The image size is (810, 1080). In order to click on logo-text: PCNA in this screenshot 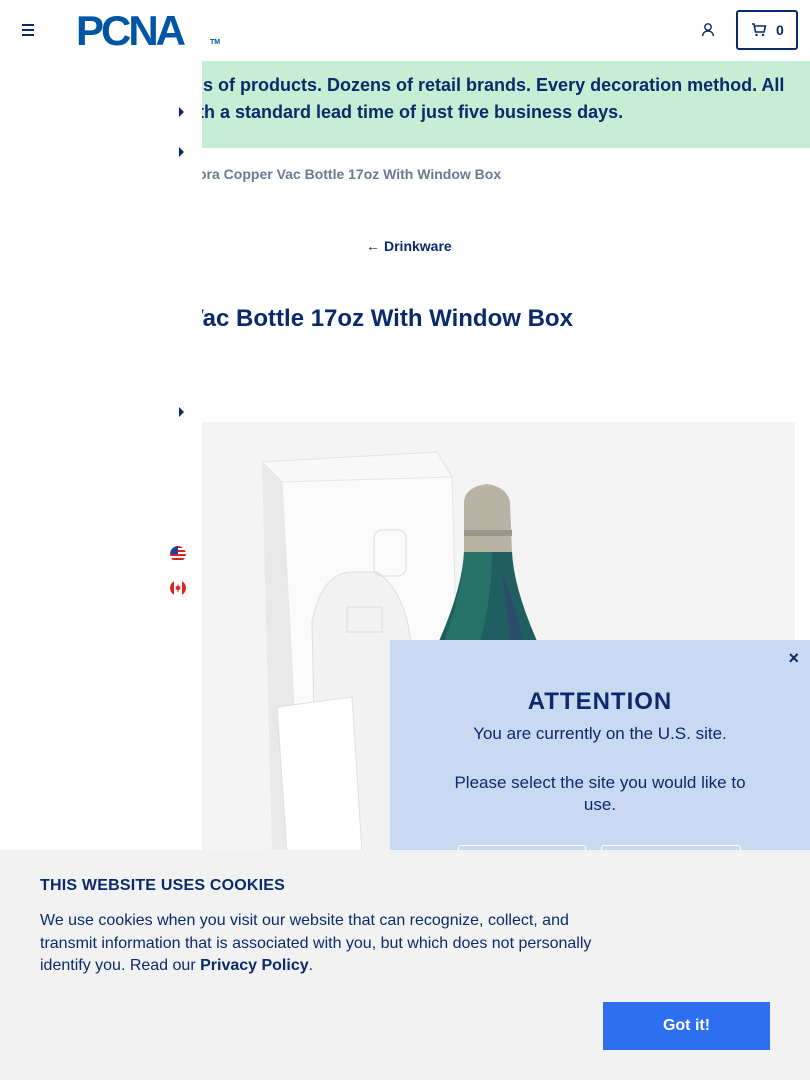, I will do `click(131, 30)`.